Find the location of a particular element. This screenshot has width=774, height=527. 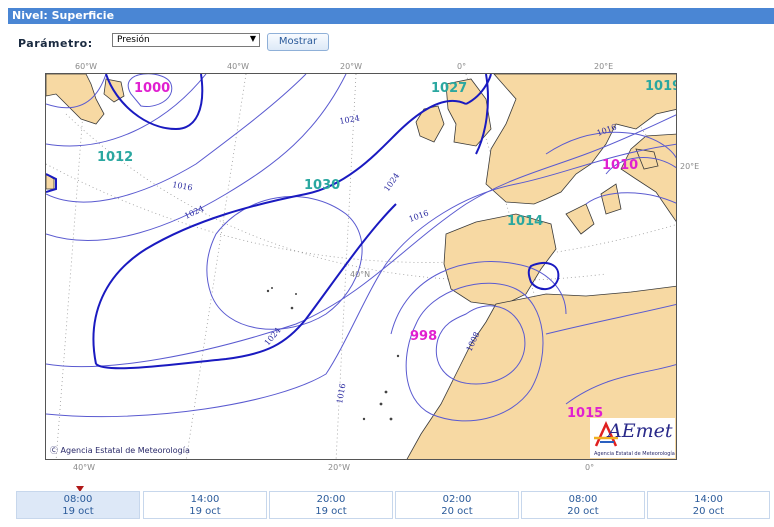

lon-label-top: 40°W is located at coordinates (238, 66).